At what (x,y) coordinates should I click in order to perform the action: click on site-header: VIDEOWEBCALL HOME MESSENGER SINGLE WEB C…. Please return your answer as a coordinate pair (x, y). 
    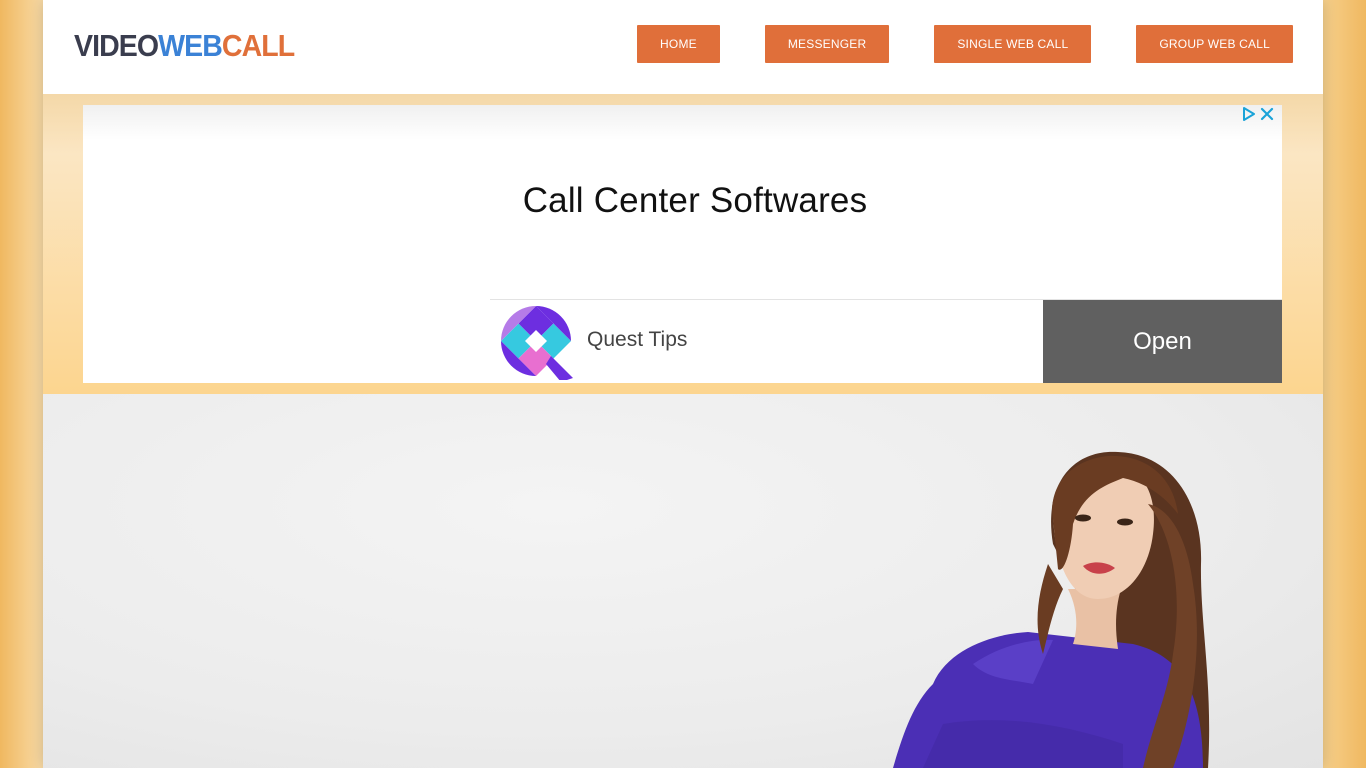
    Looking at the image, I should click on (683, 47).